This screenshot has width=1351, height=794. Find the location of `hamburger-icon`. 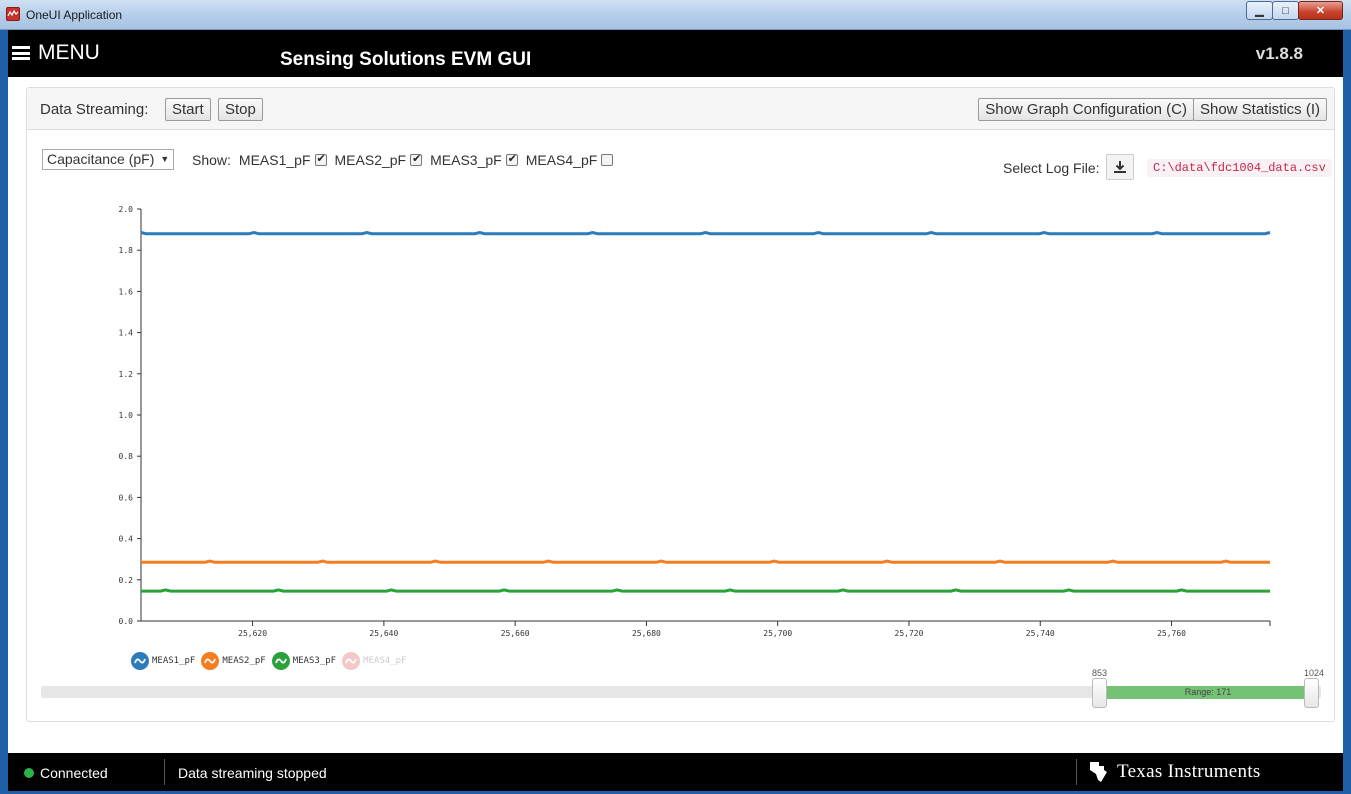

hamburger-icon is located at coordinates (21, 53).